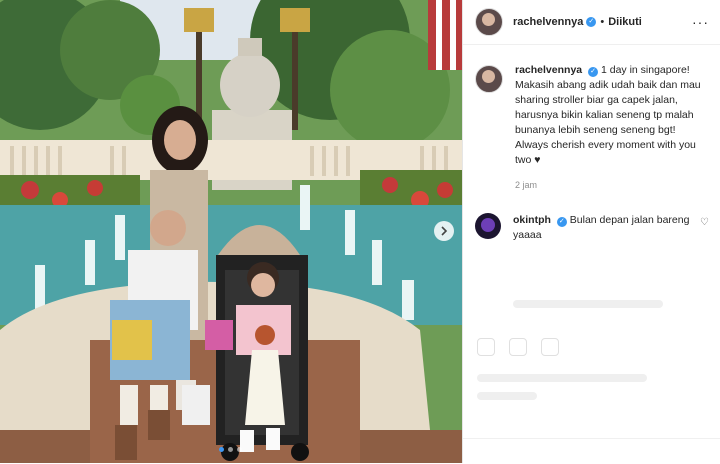 The height and width of the screenshot is (464, 720). I want to click on carousel-dots, so click(230, 449).